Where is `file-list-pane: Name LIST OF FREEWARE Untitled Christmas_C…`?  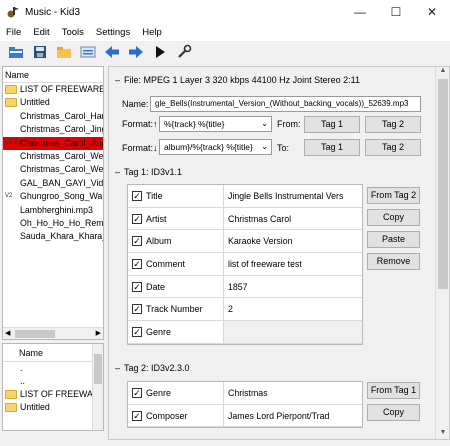
file-list-pane: Name LIST OF FREEWARE Untitled Christmas_C… is located at coordinates (53, 203).